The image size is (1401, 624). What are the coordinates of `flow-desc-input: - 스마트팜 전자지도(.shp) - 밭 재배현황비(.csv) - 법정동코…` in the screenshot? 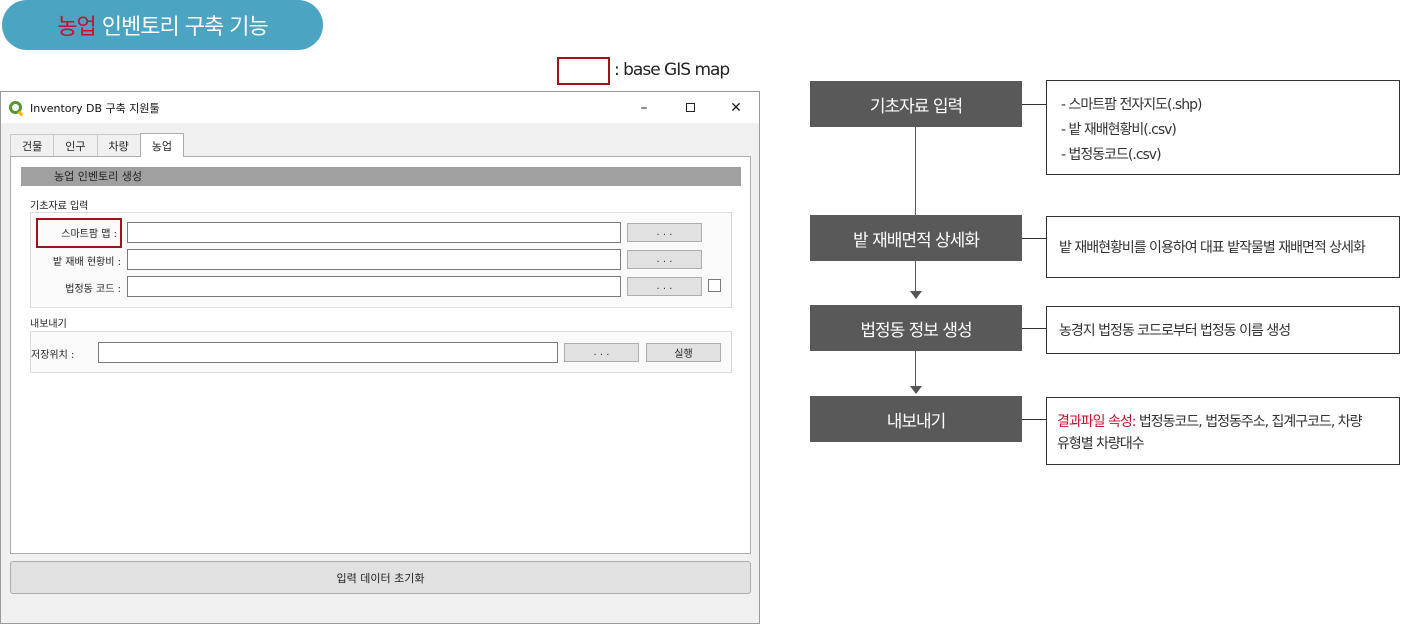 It's located at (1223, 127).